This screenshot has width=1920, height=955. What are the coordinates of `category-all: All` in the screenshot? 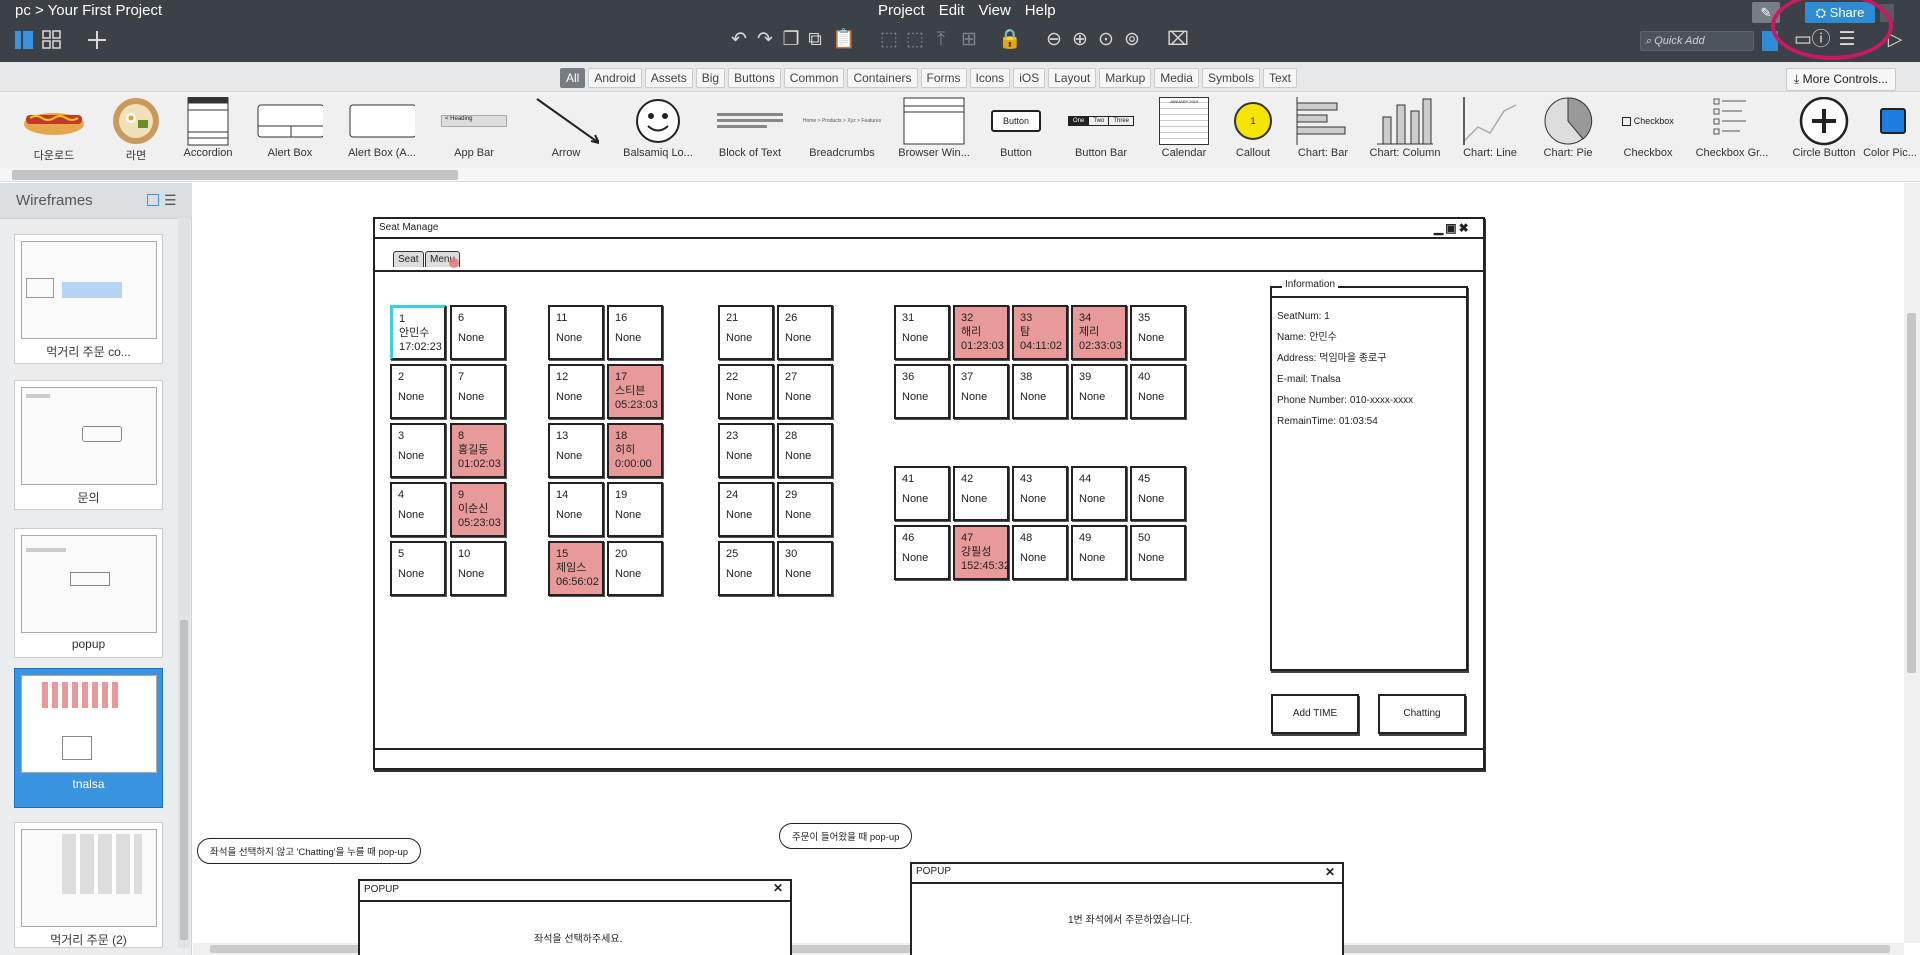 It's located at (573, 78).